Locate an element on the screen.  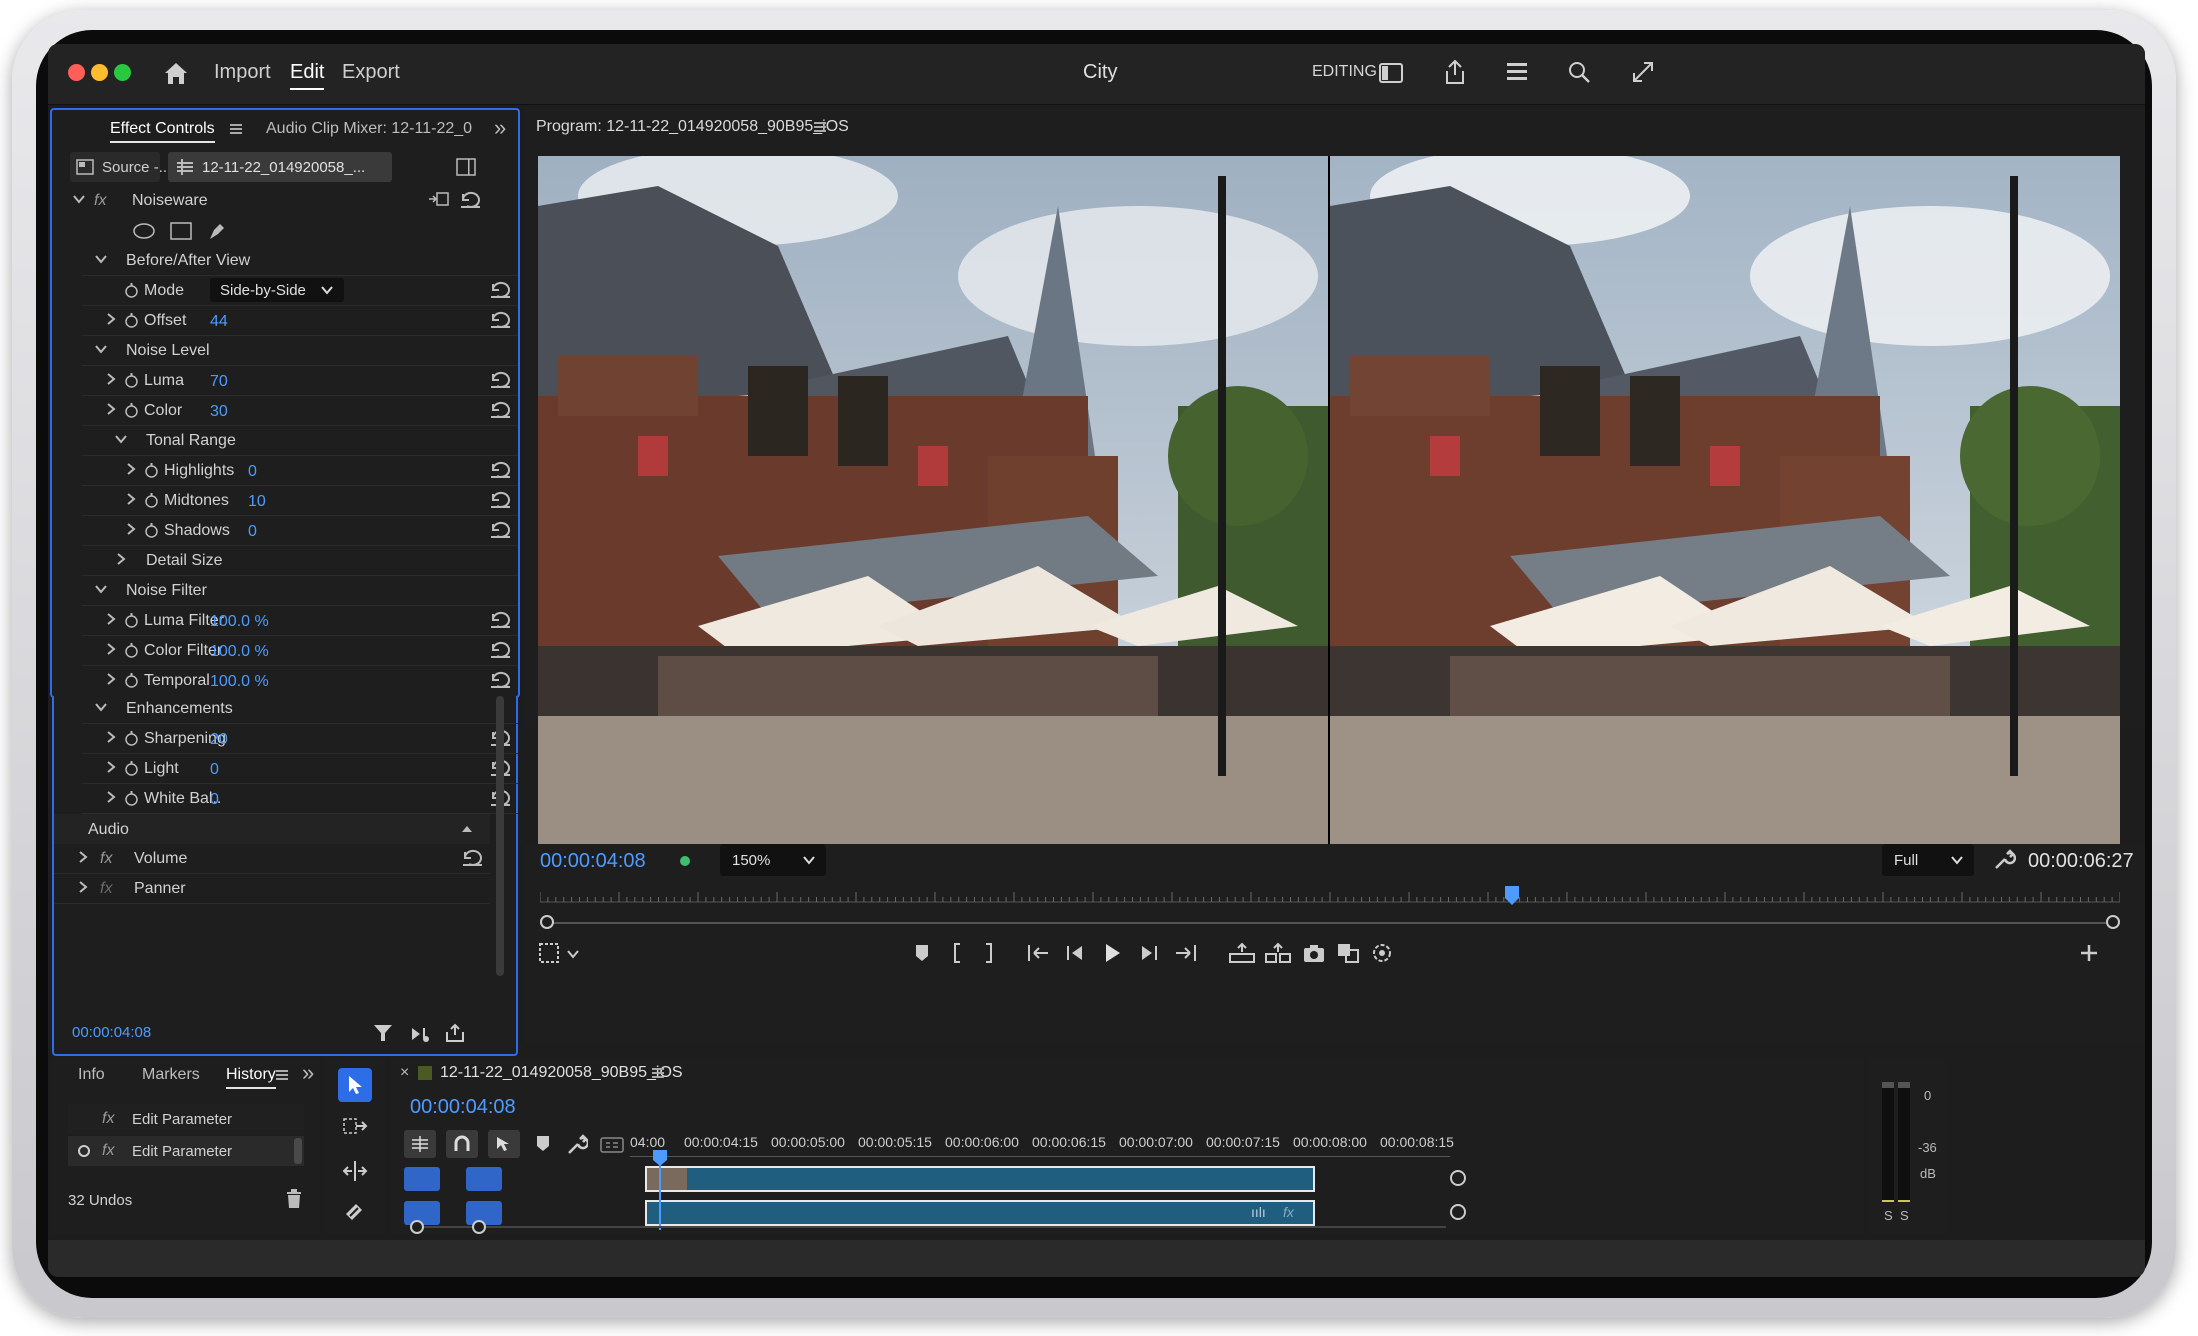
white-bal-value: 0 is located at coordinates (214, 800).